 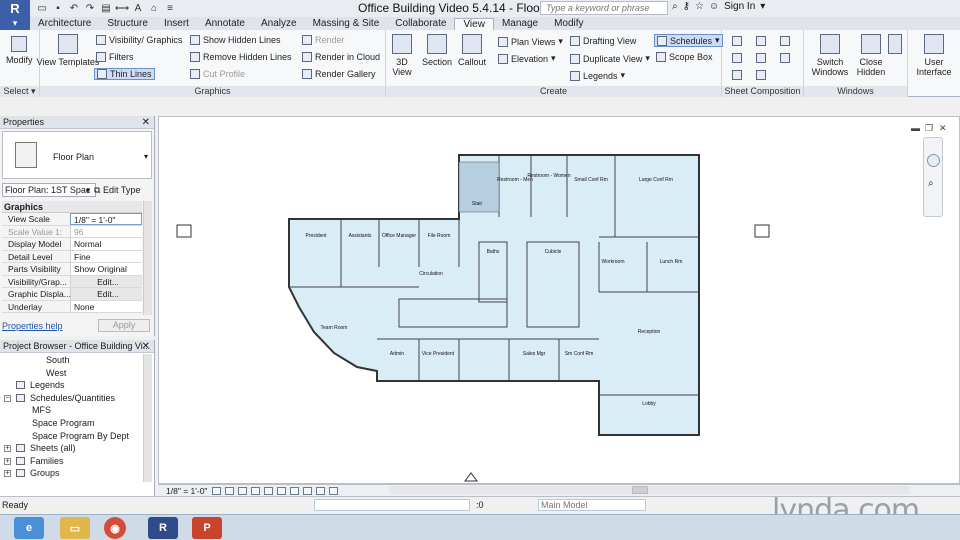 I want to click on titleblock-icon, so click(x=761, y=41).